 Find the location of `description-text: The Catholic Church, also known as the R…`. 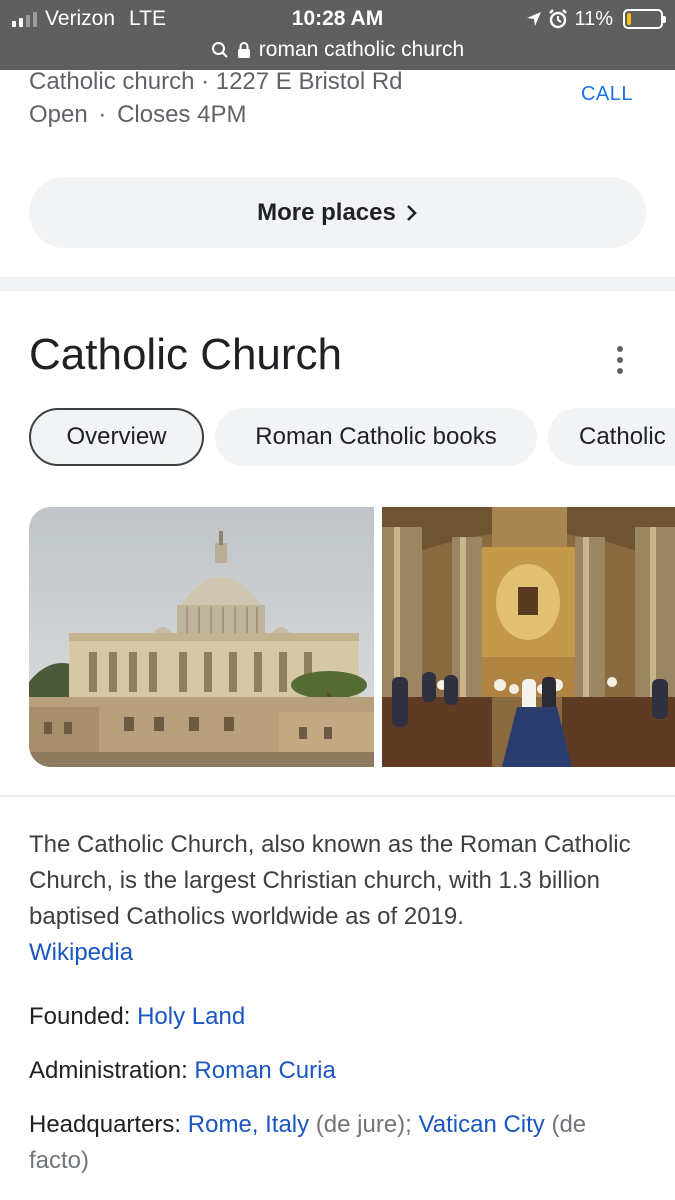

description-text: The Catholic Church, also known as the R… is located at coordinates (330, 880).